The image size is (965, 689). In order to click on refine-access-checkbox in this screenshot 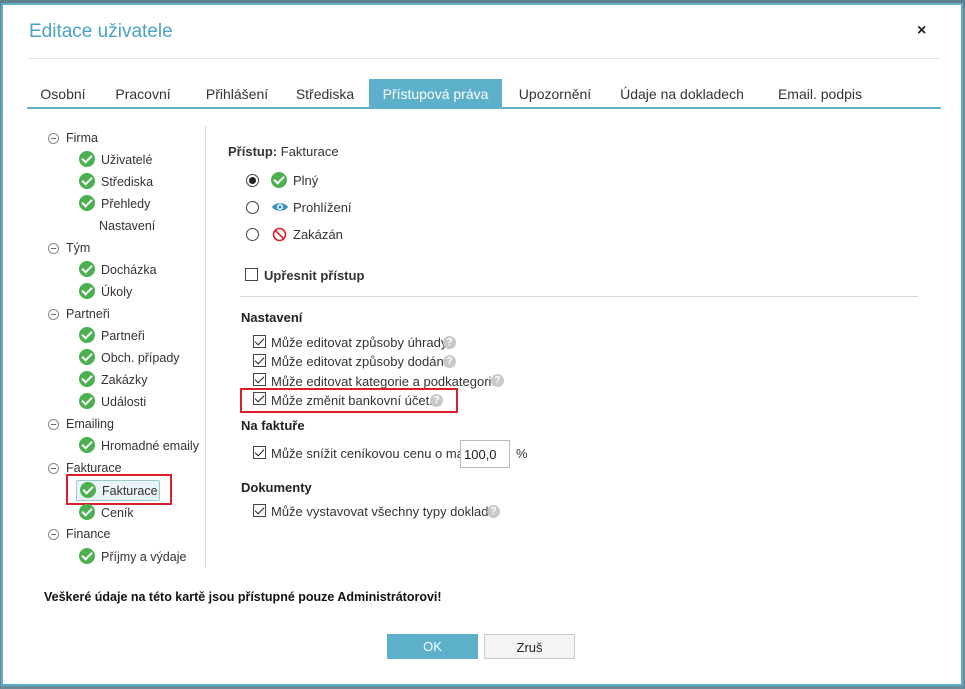, I will do `click(251, 274)`.